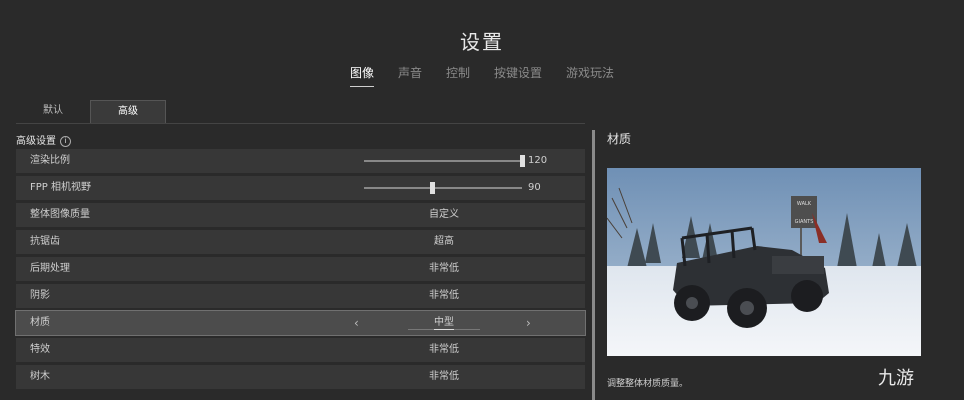 This screenshot has width=964, height=400. Describe the element at coordinates (60, 214) in the screenshot. I see `setting-label: 整体图像质量` at that location.